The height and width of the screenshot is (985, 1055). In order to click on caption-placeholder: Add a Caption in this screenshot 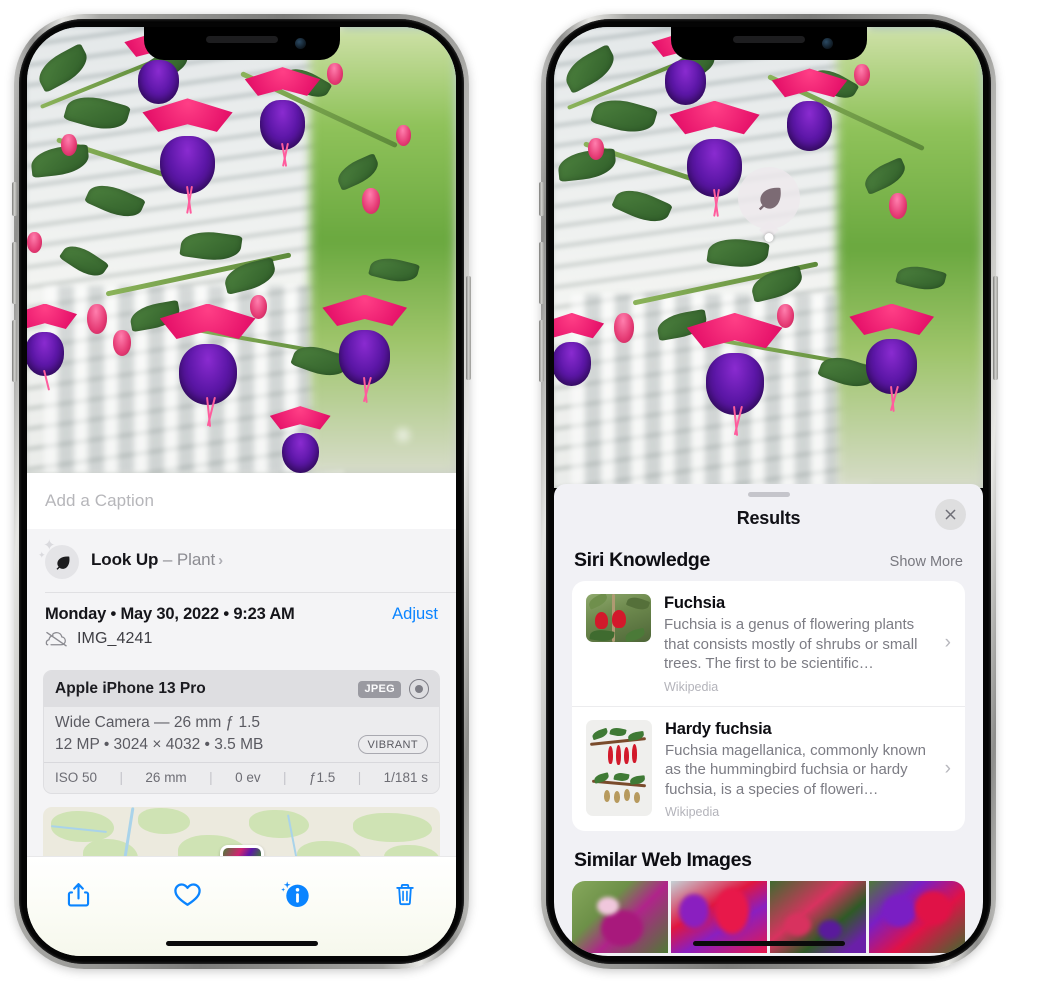, I will do `click(100, 500)`.